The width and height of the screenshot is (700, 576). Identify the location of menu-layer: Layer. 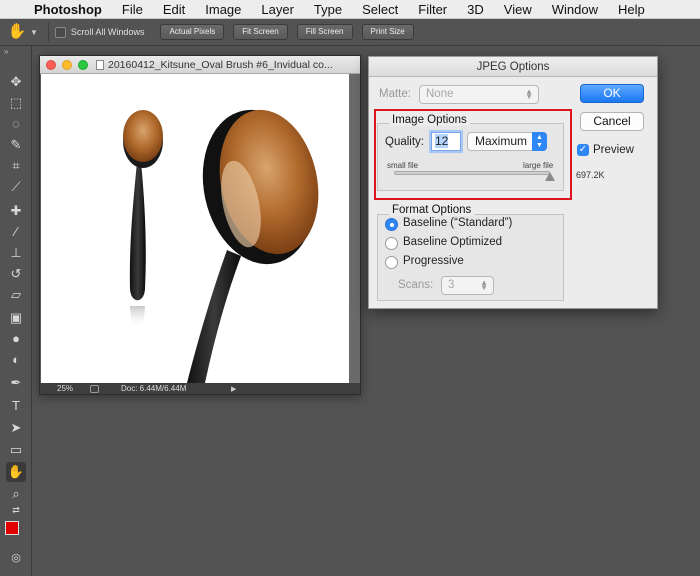
(277, 9).